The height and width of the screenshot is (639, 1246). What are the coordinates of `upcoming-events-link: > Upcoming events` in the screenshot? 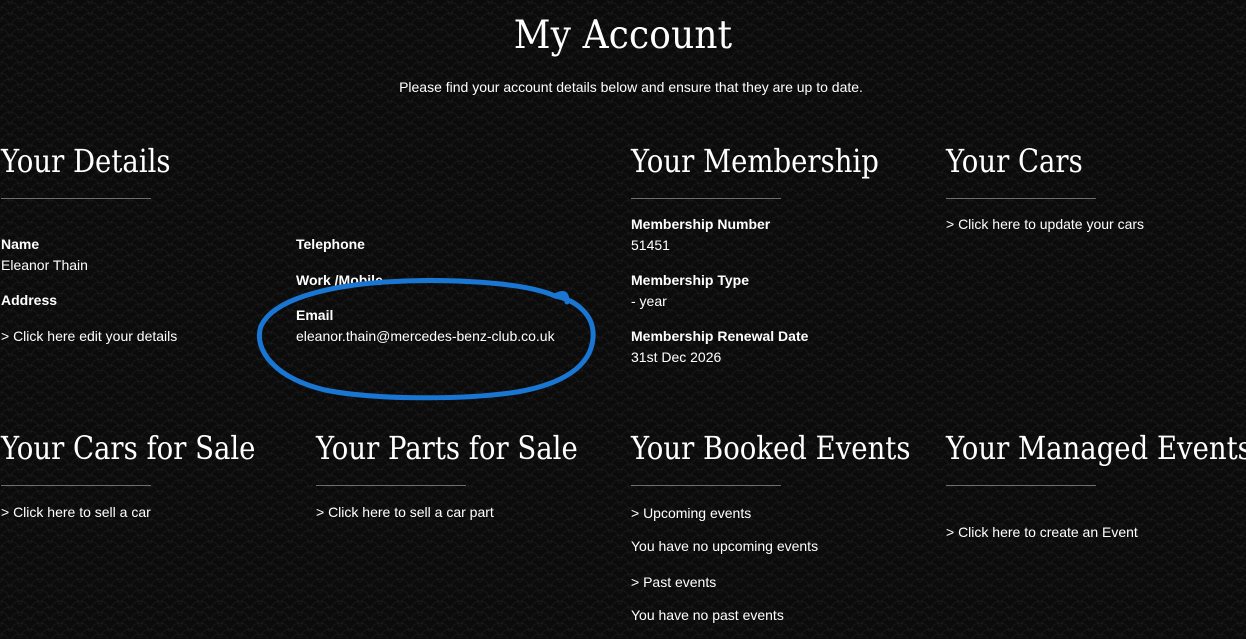 It's located at (691, 513).